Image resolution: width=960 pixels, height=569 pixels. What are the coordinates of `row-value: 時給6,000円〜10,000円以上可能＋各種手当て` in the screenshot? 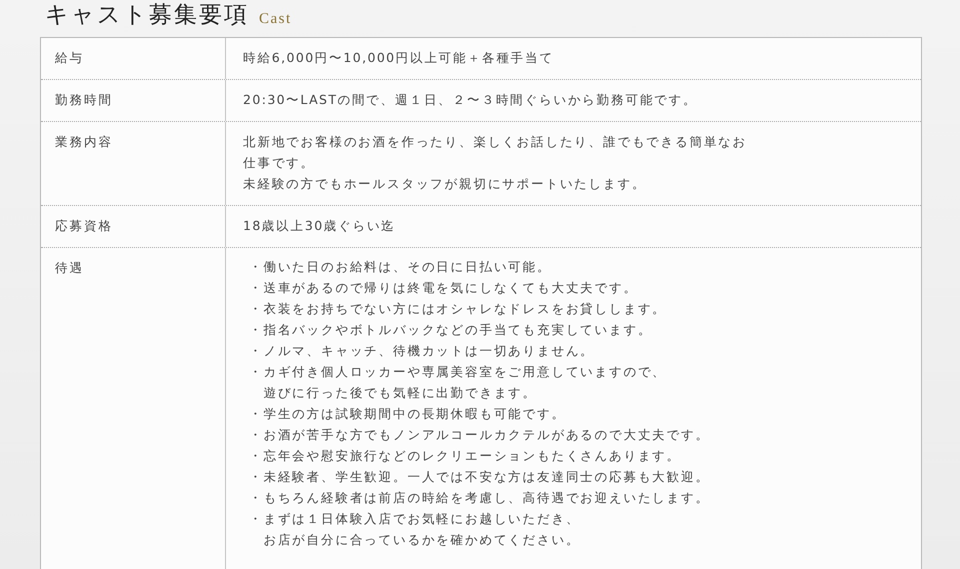 It's located at (399, 58).